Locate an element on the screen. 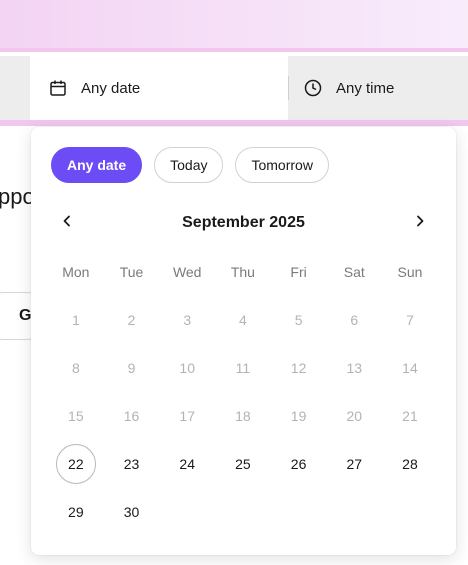 Image resolution: width=468 pixels, height=565 pixels. day-number: 28 is located at coordinates (410, 464).